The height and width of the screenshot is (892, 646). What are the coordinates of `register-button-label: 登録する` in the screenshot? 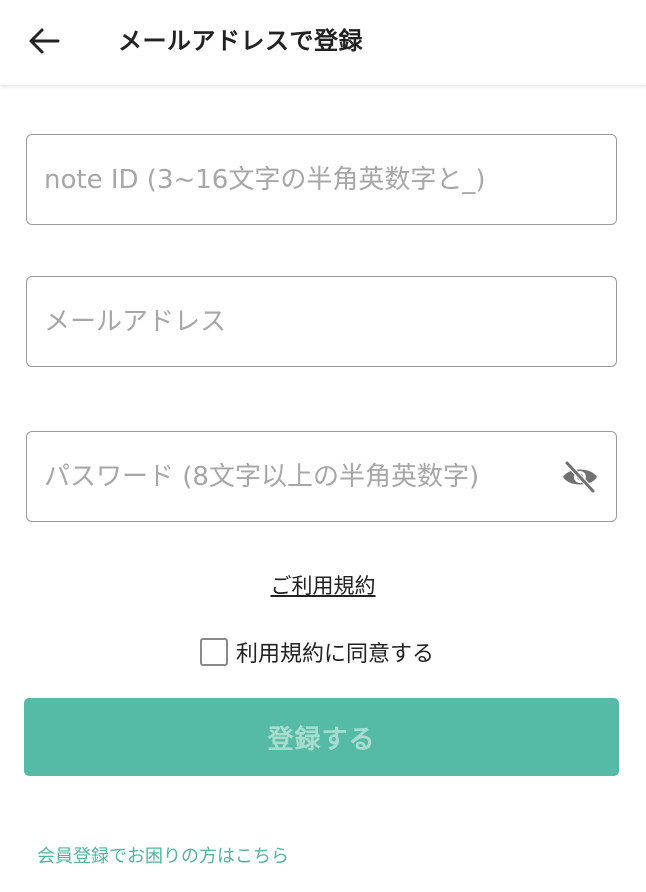 It's located at (321, 739).